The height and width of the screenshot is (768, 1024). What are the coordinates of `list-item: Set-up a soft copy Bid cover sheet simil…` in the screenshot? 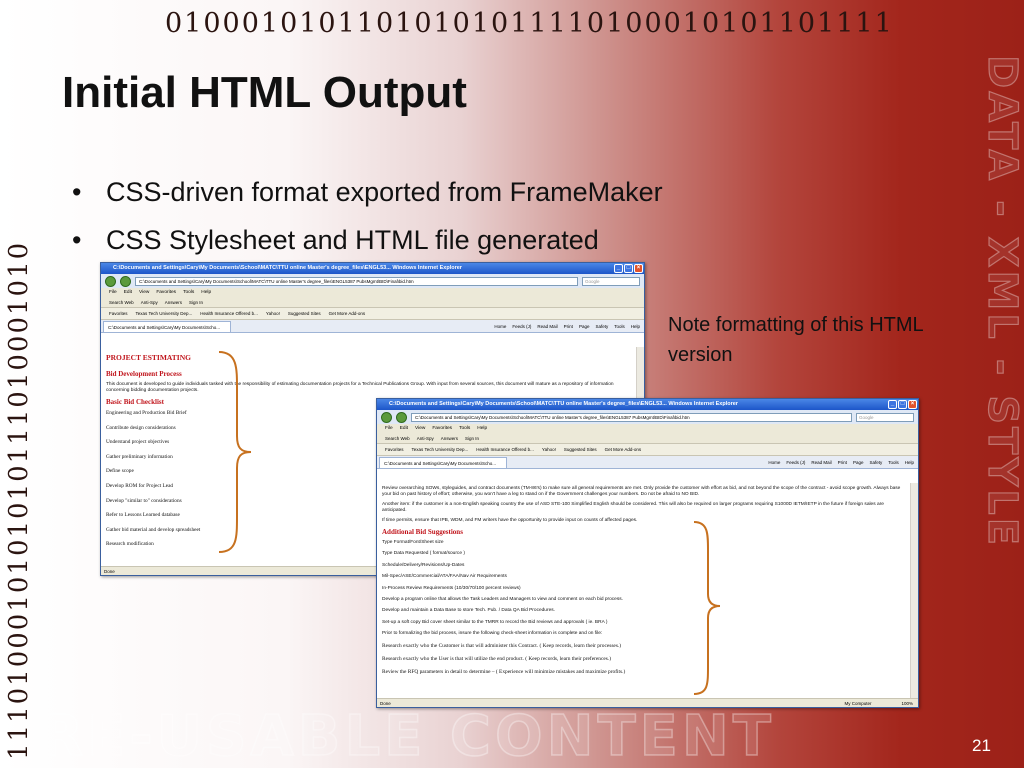 It's located at (495, 622).